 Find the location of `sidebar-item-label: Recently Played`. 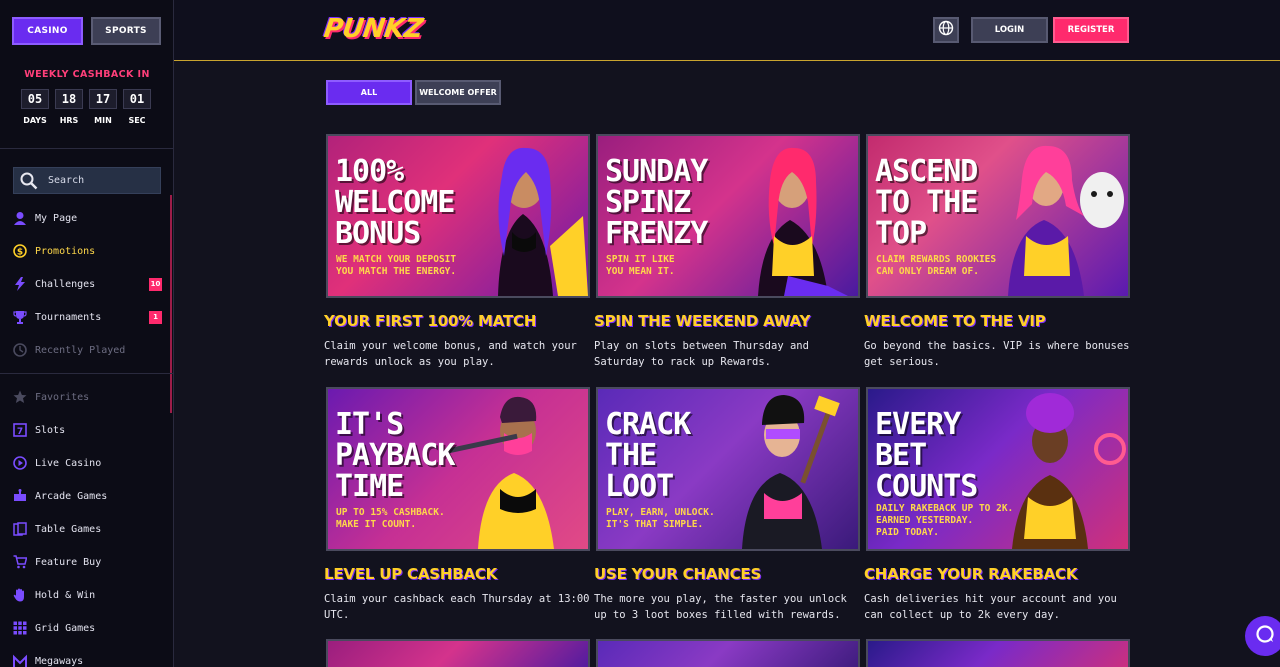

sidebar-item-label: Recently Played is located at coordinates (80, 350).